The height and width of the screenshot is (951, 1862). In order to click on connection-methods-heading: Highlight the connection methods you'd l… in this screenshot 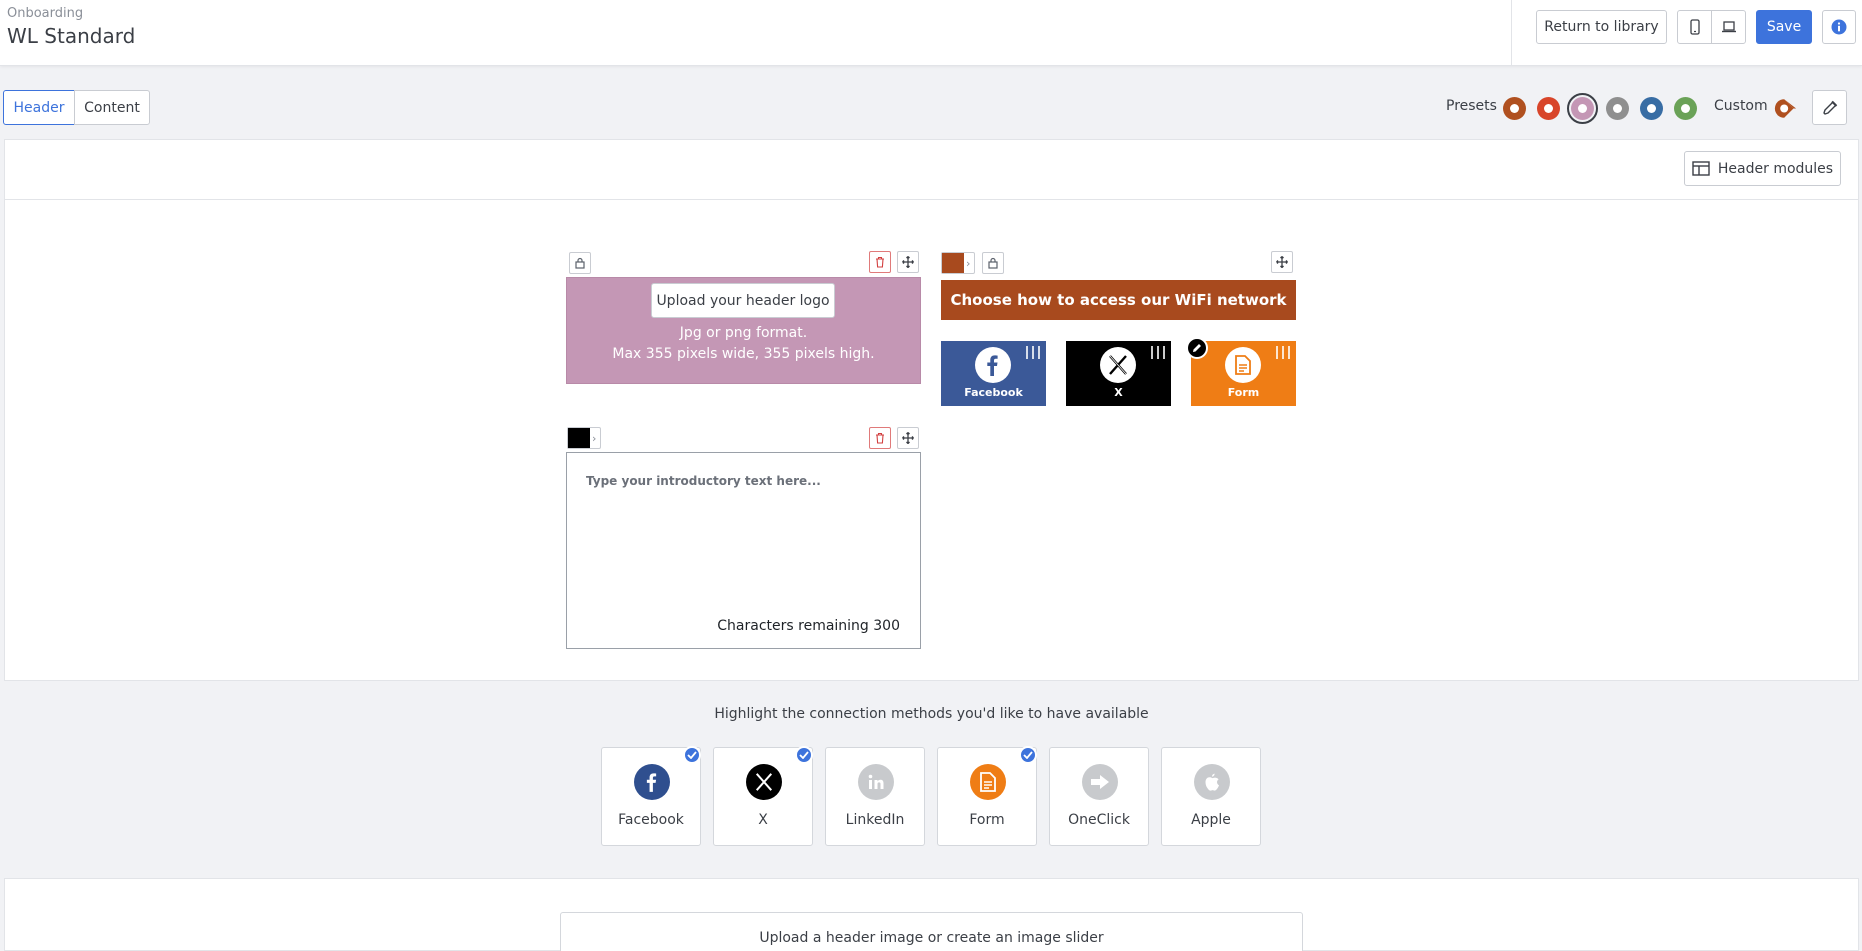, I will do `click(931, 714)`.